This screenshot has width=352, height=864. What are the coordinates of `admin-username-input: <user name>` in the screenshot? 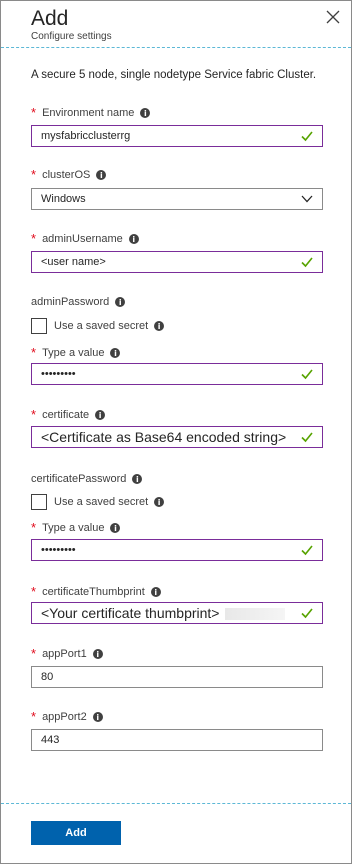 It's located at (177, 262).